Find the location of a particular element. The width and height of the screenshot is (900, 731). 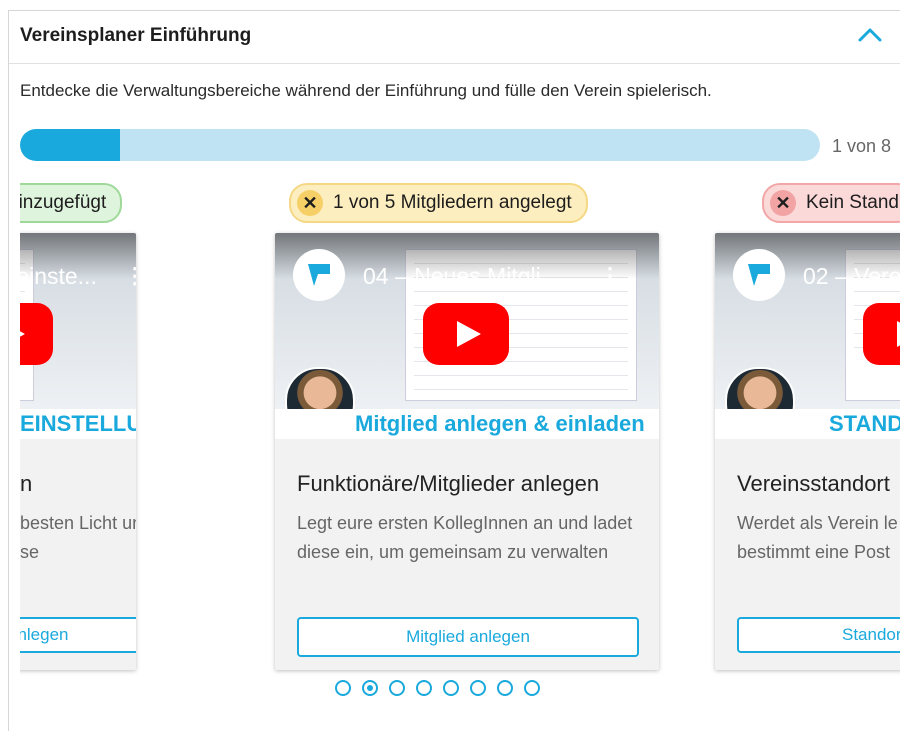

video-band-text: EINSTELLUNGEN is located at coordinates (78, 424).